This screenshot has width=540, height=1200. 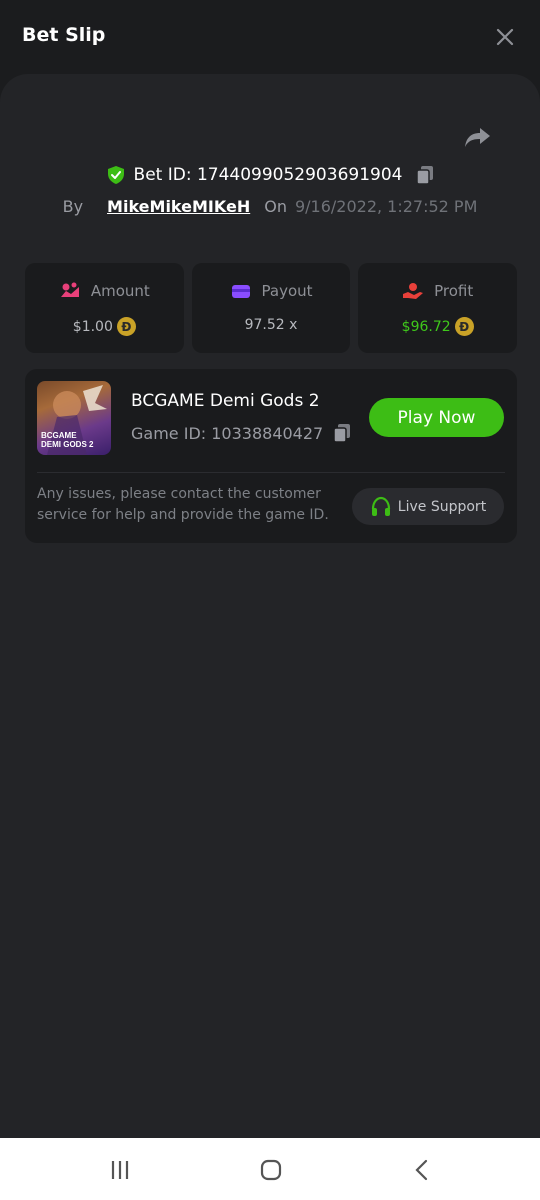 What do you see at coordinates (422, 1170) in the screenshot?
I see `back-icon` at bounding box center [422, 1170].